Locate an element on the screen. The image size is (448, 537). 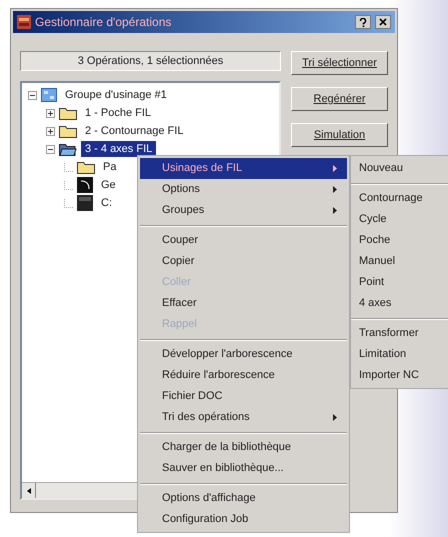
menu-item: 4 axes is located at coordinates (399, 303).